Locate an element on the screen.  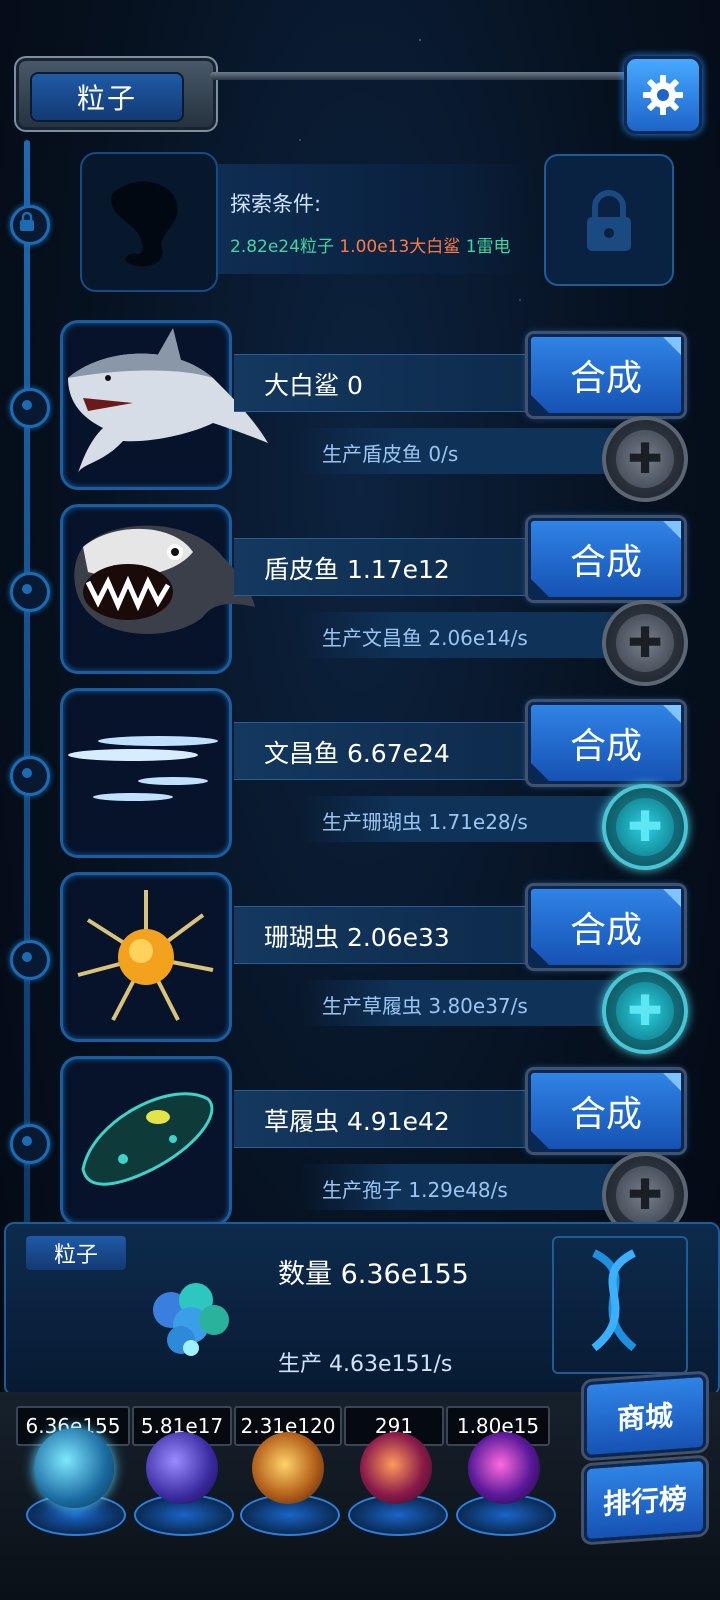
explore-requirements: 2.82e24粒子 1.00e13大白鲨 1雷电 is located at coordinates (370, 244).